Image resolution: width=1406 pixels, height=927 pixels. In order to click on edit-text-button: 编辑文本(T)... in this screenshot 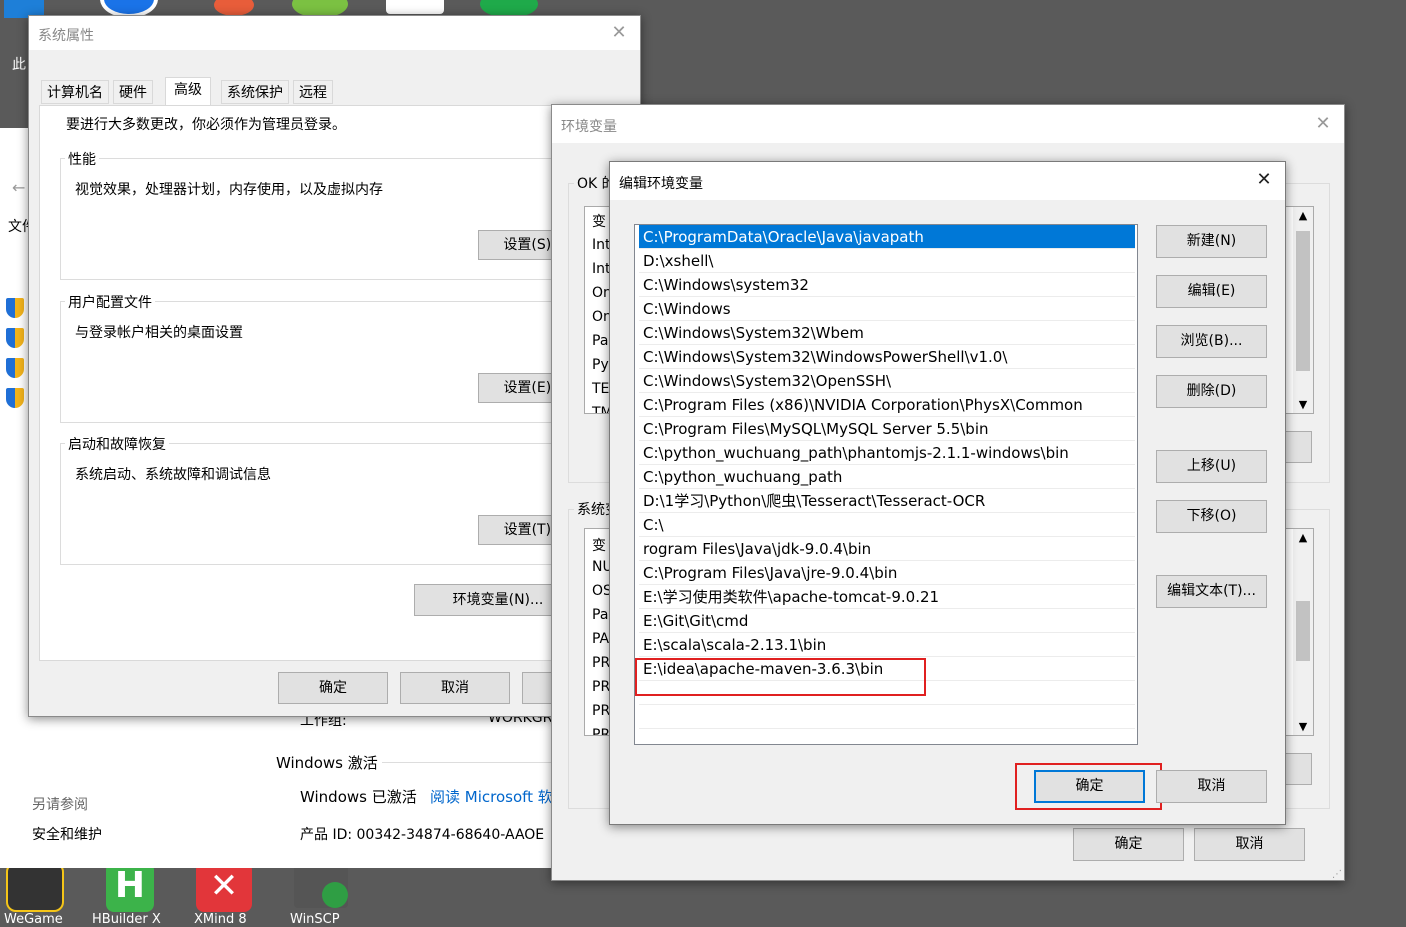, I will do `click(1211, 591)`.